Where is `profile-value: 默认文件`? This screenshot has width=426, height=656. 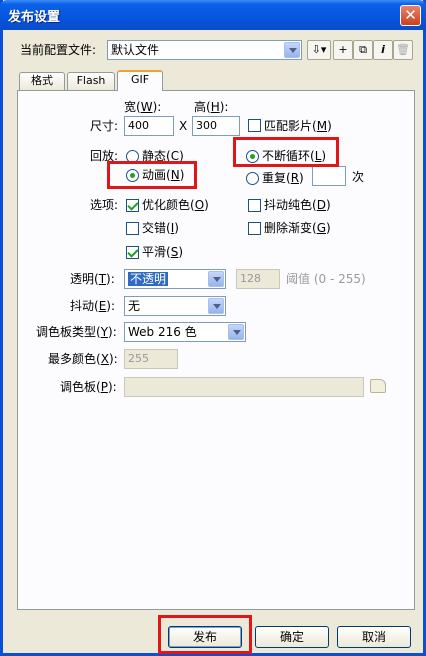
profile-value: 默认文件 is located at coordinates (135, 50).